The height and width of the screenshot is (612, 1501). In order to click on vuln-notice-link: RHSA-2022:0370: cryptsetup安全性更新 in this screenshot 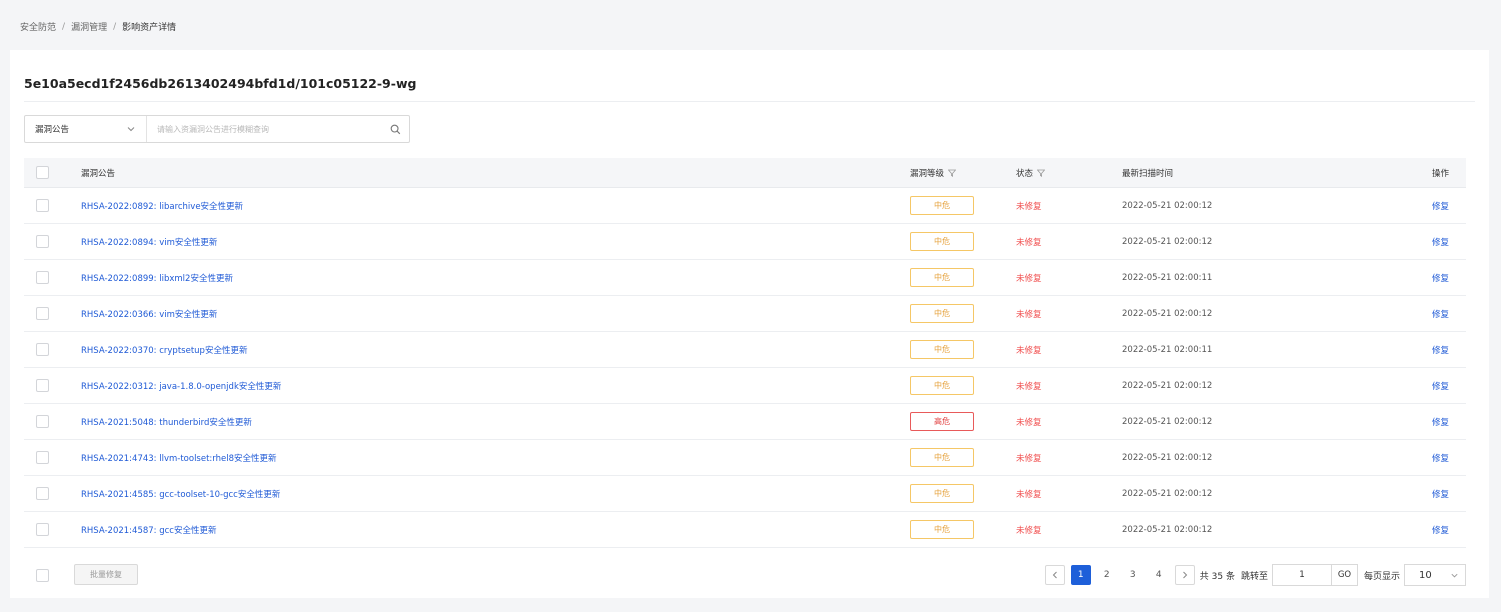, I will do `click(164, 350)`.